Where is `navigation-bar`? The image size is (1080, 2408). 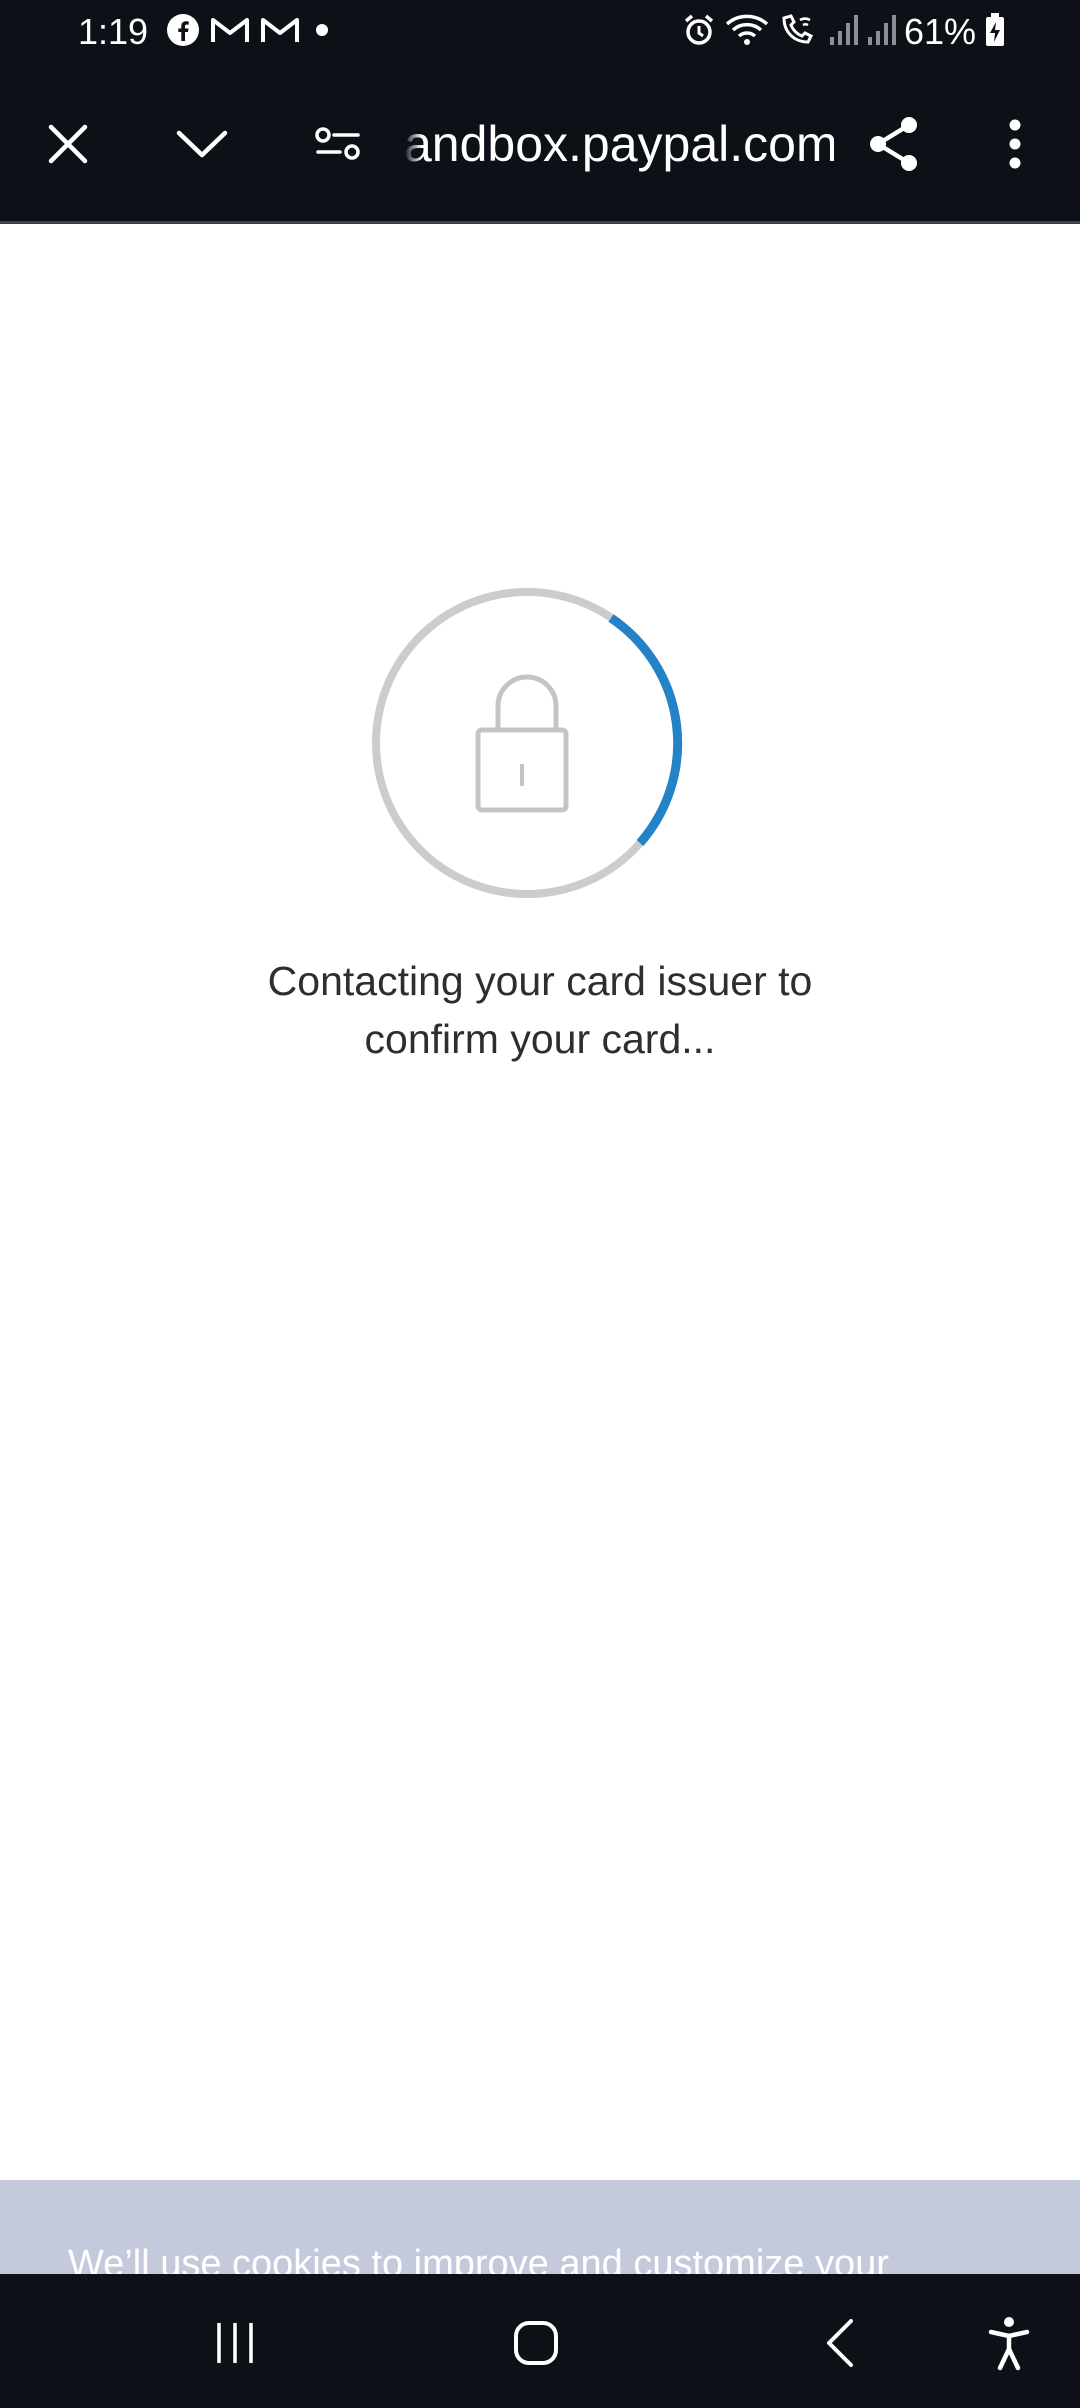 navigation-bar is located at coordinates (540, 2341).